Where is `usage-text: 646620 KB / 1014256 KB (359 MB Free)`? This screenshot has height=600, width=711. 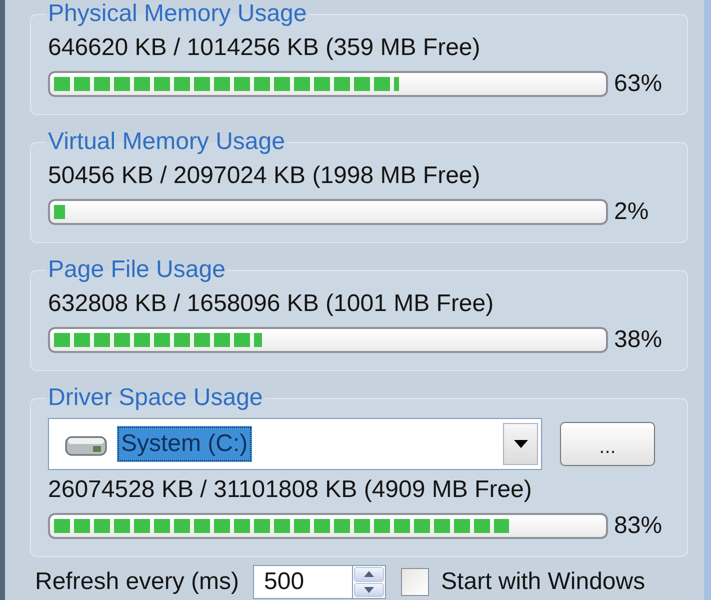 usage-text: 646620 KB / 1014256 KB (359 MB Free) is located at coordinates (265, 48).